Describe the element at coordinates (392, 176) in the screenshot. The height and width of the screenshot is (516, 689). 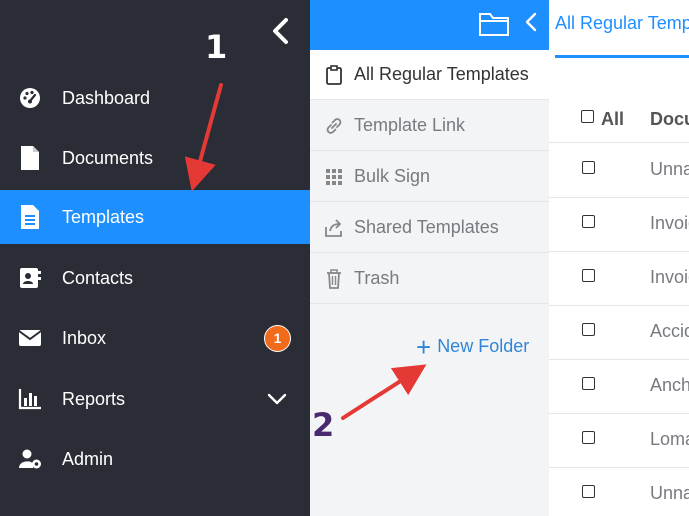
I see `panel-item-label: Bulk Sign` at that location.